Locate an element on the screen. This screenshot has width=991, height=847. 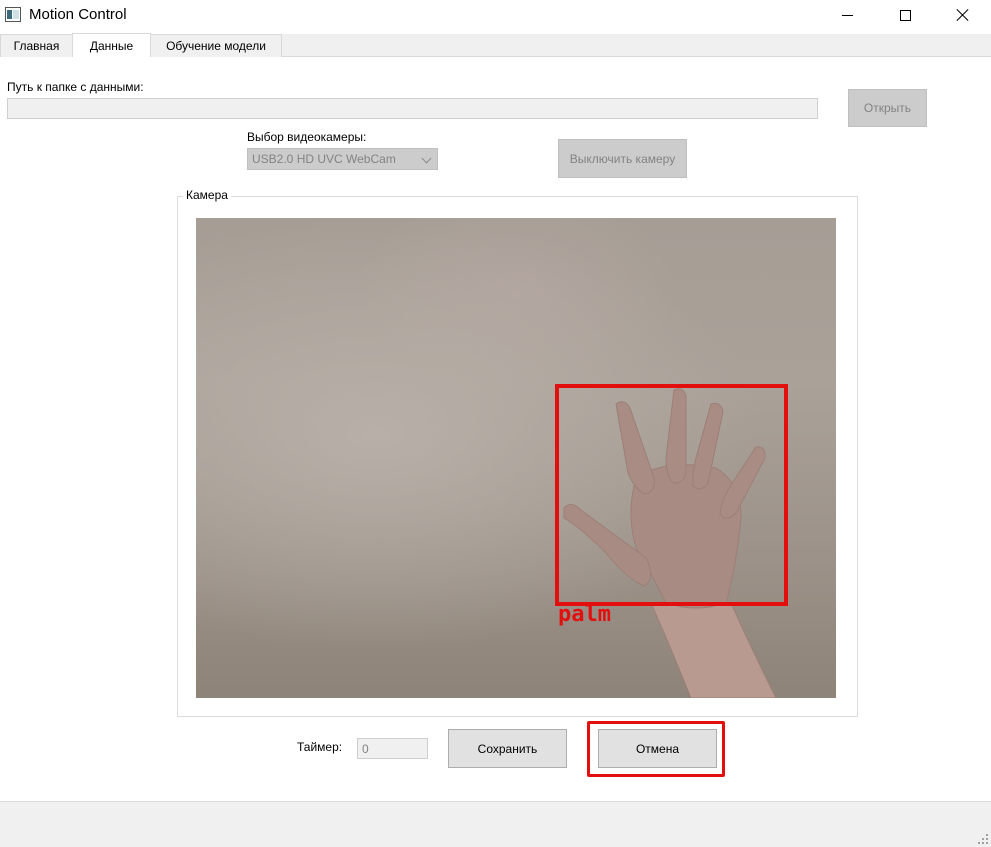
maximize-button is located at coordinates (905, 15).